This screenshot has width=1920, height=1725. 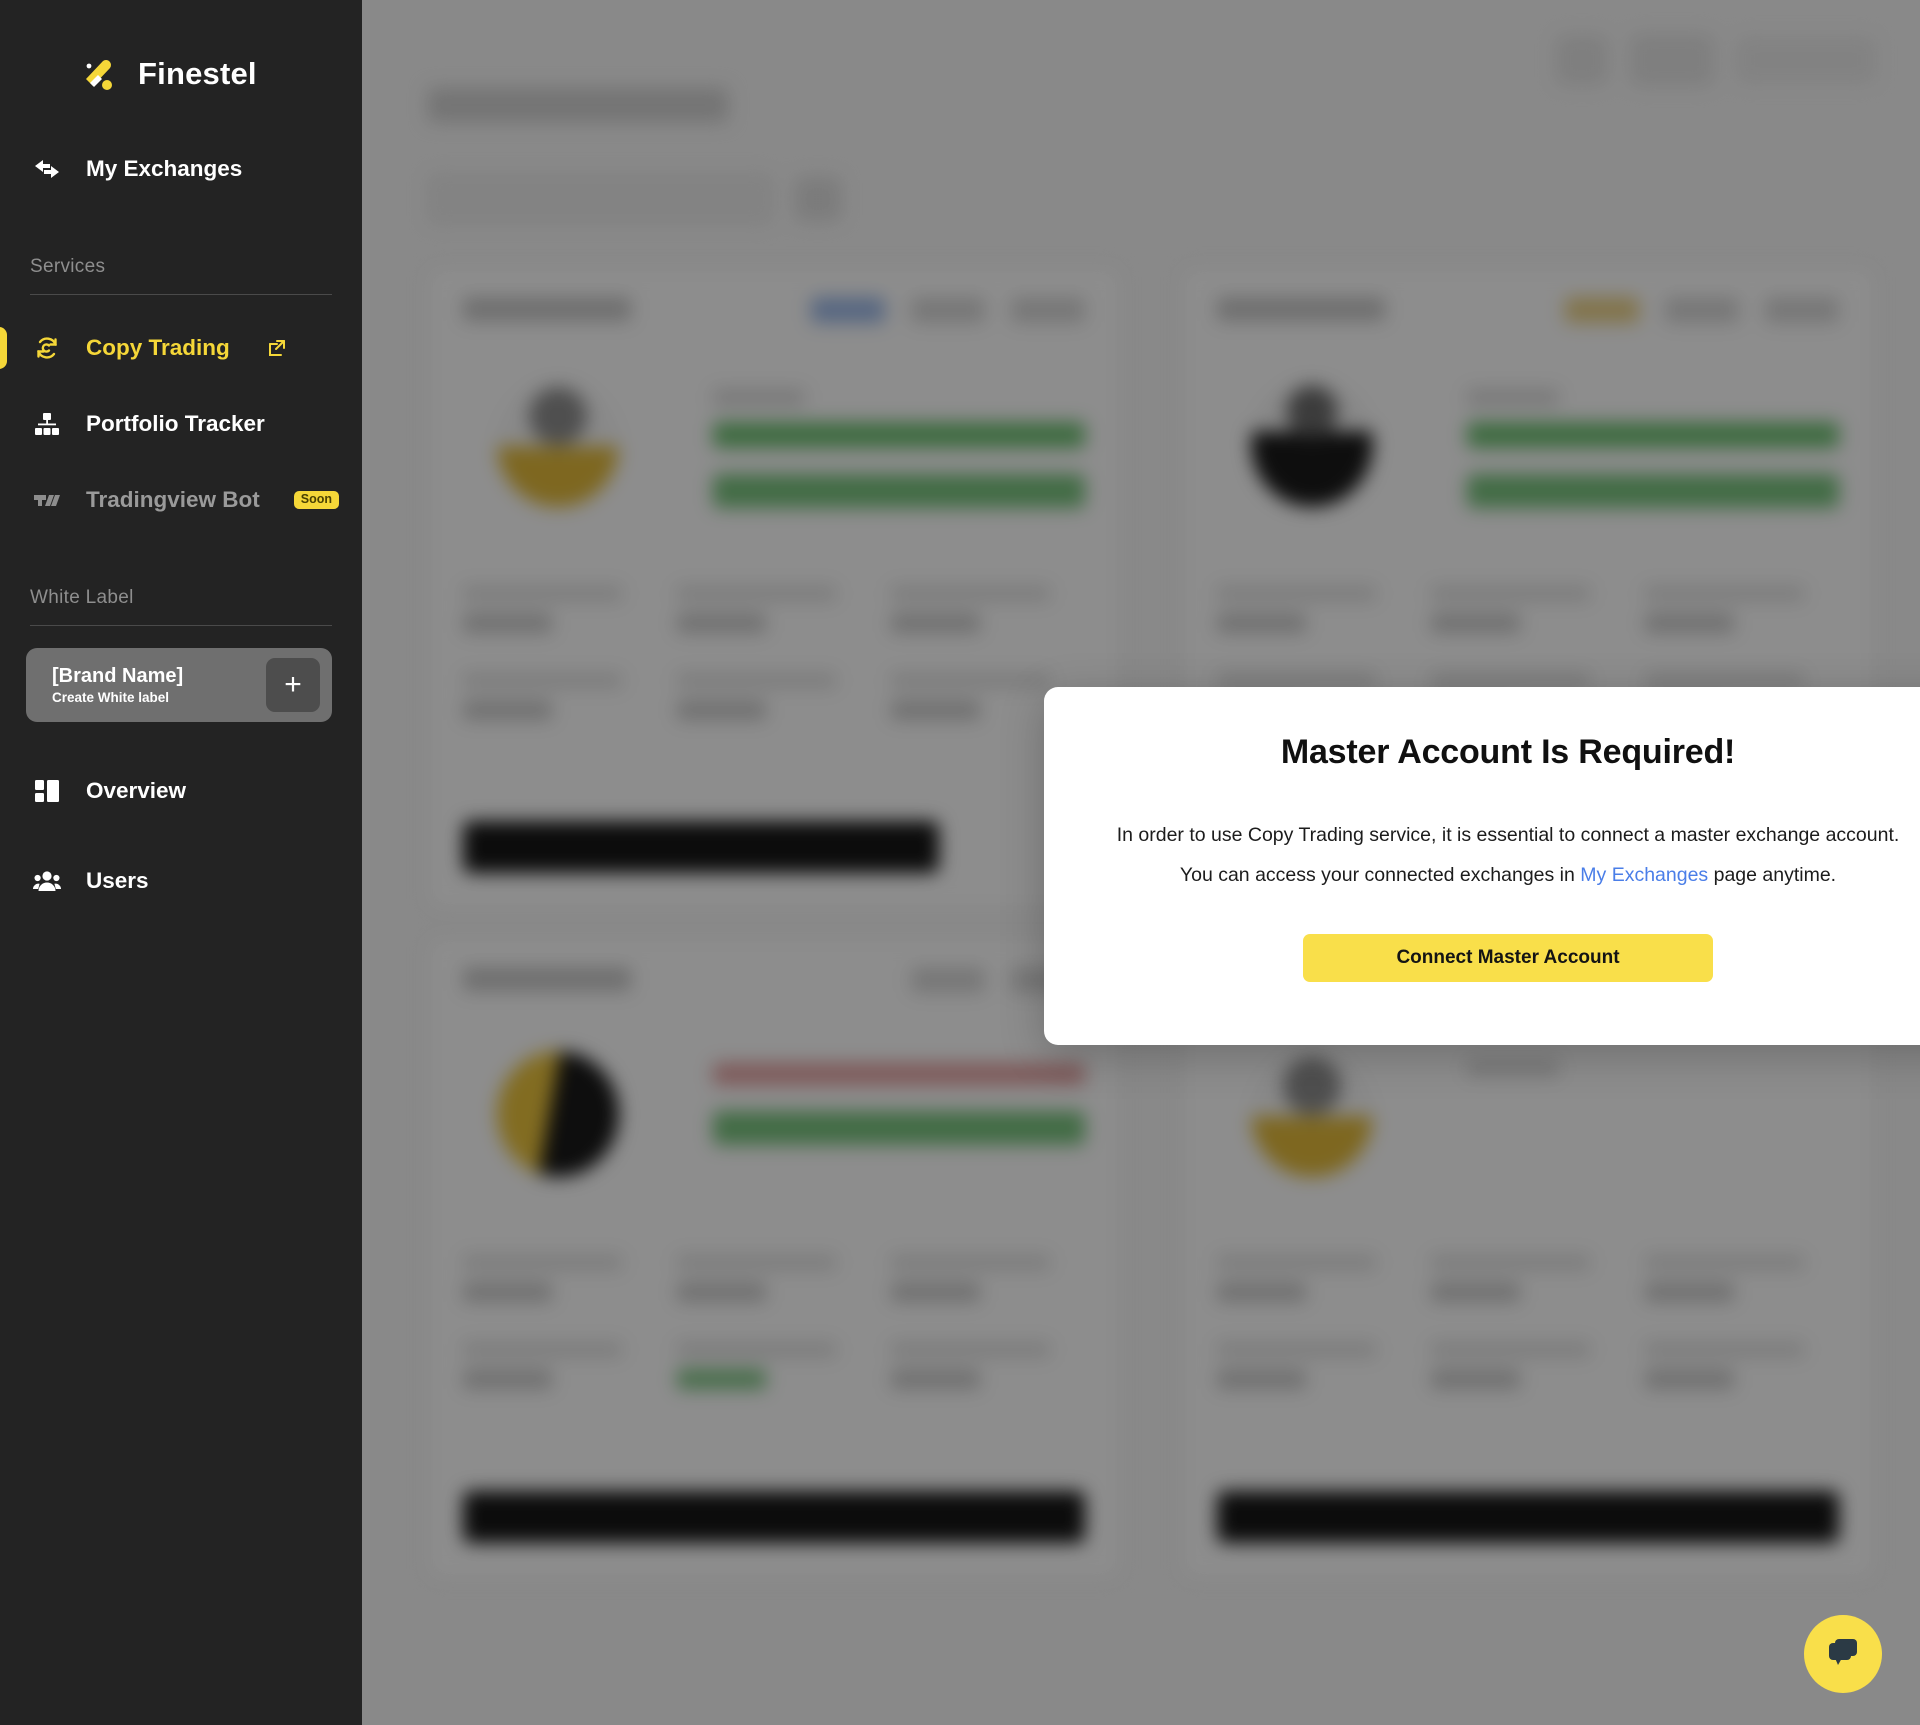 What do you see at coordinates (47, 881) in the screenshot?
I see `users-group-icon` at bounding box center [47, 881].